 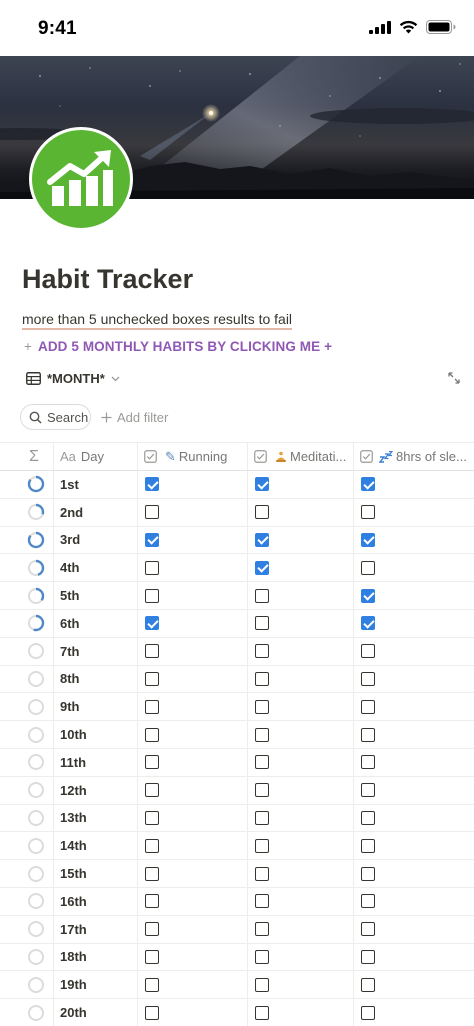 What do you see at coordinates (95, 734) in the screenshot?
I see `day-cell: 10th` at bounding box center [95, 734].